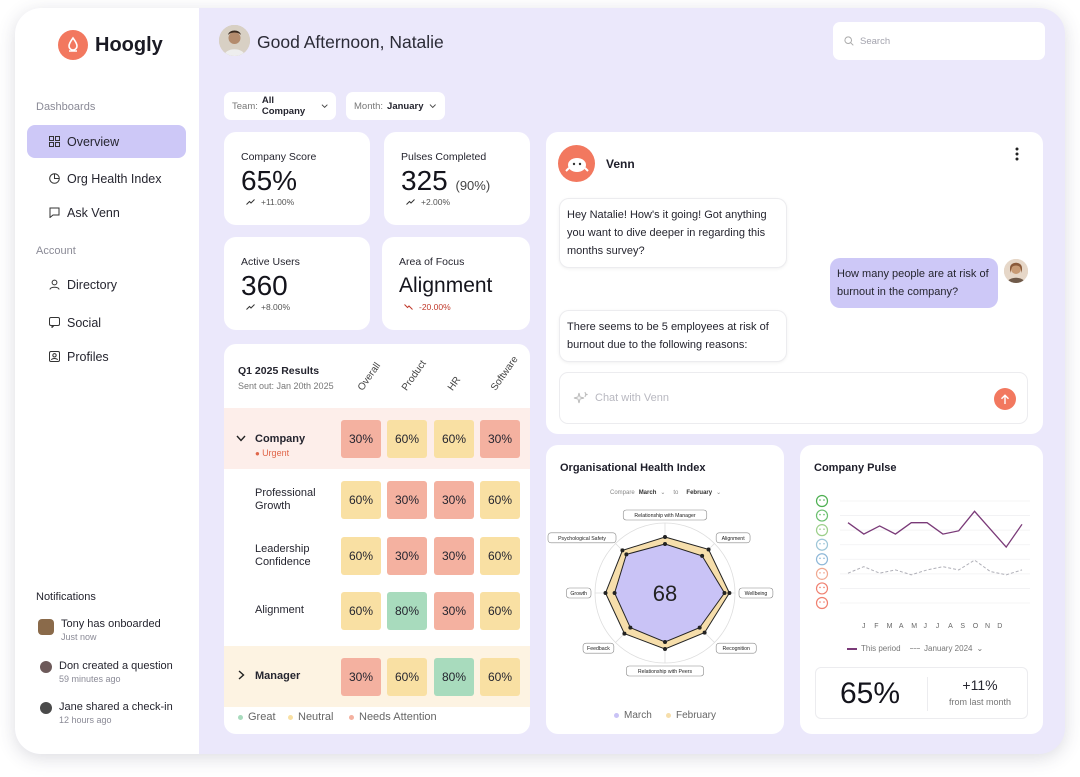 The height and width of the screenshot is (777, 1080). What do you see at coordinates (822, 515) in the screenshot?
I see `mood-face-icon` at bounding box center [822, 515].